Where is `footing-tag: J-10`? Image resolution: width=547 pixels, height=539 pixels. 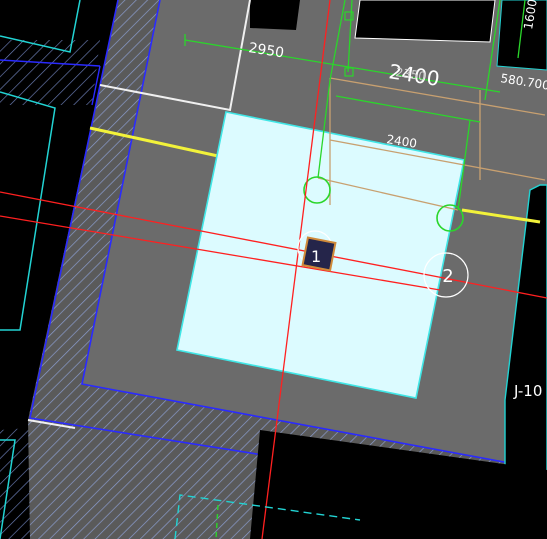
footing-tag: J-10 is located at coordinates (527, 391).